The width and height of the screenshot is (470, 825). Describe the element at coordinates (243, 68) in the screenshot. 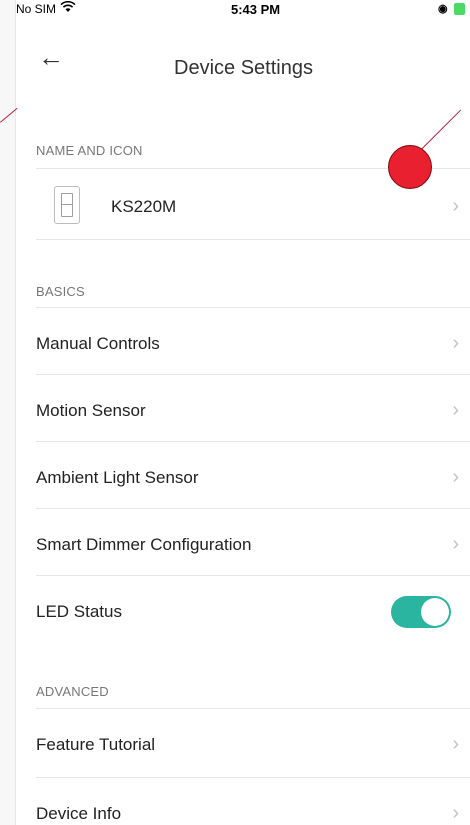

I see `page-title: Device Settings` at that location.